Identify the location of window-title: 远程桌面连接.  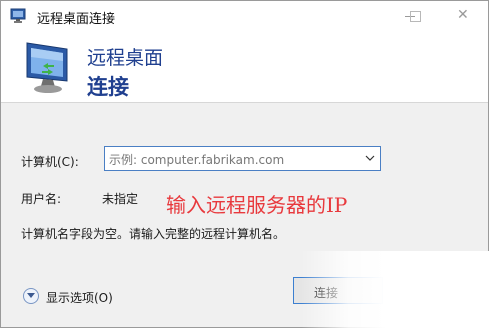
(76, 19).